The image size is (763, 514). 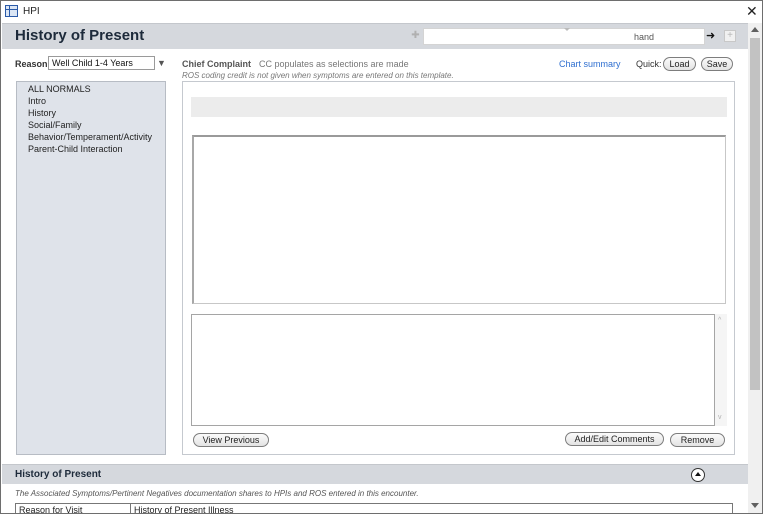 What do you see at coordinates (719, 320) in the screenshot?
I see `scroll-up-icon: ^` at bounding box center [719, 320].